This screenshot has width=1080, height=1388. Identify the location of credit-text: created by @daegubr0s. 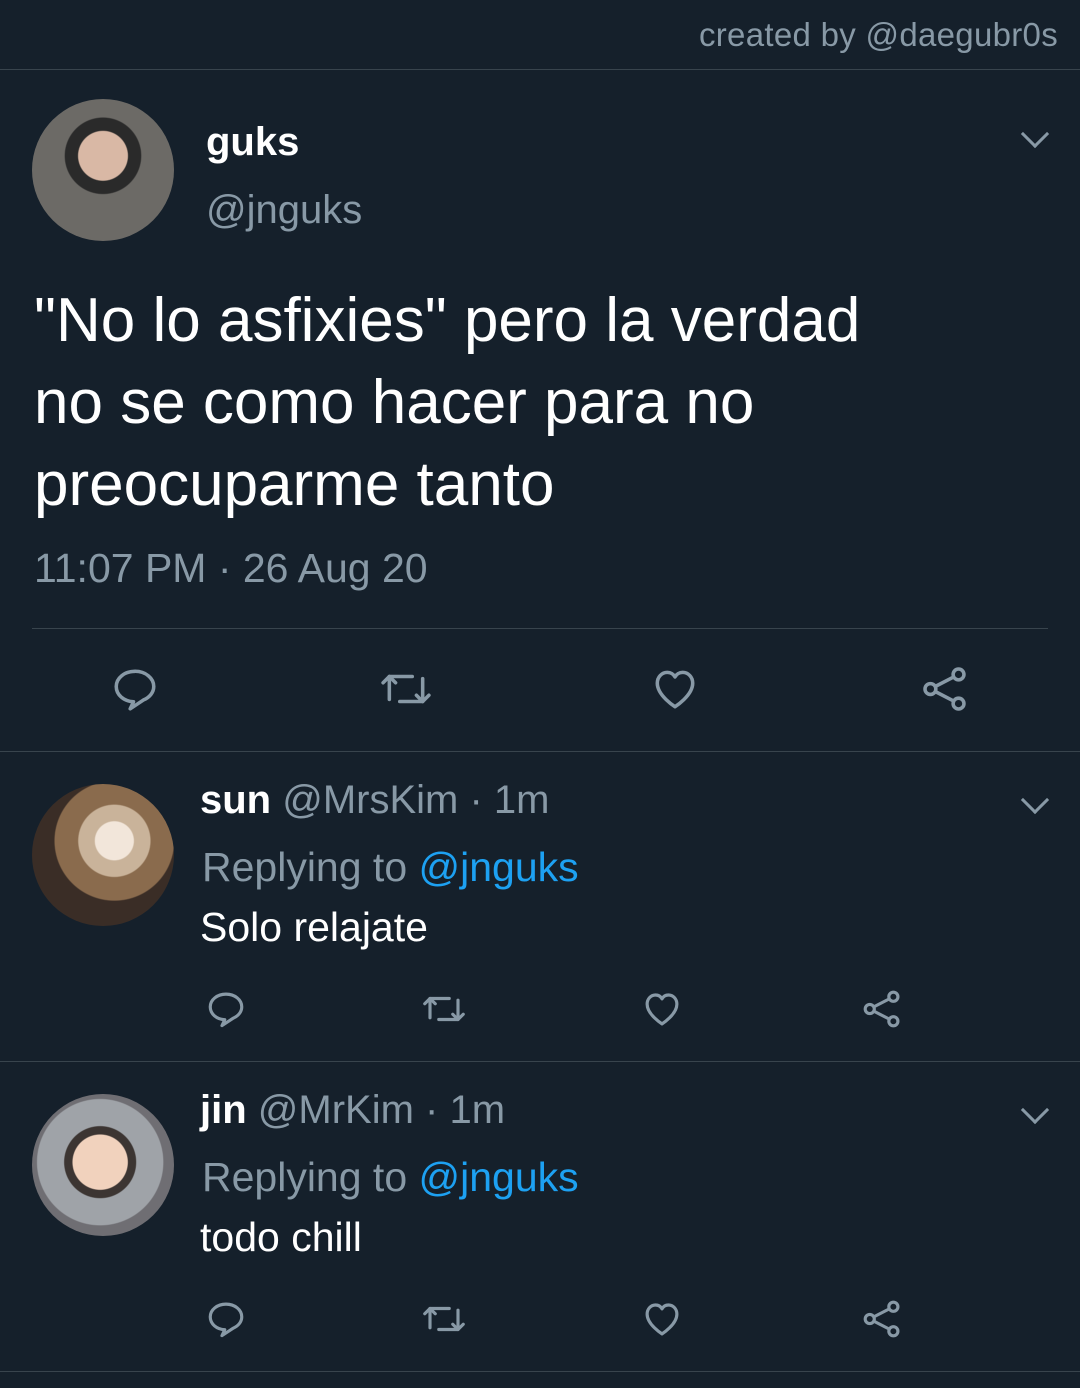
(878, 34).